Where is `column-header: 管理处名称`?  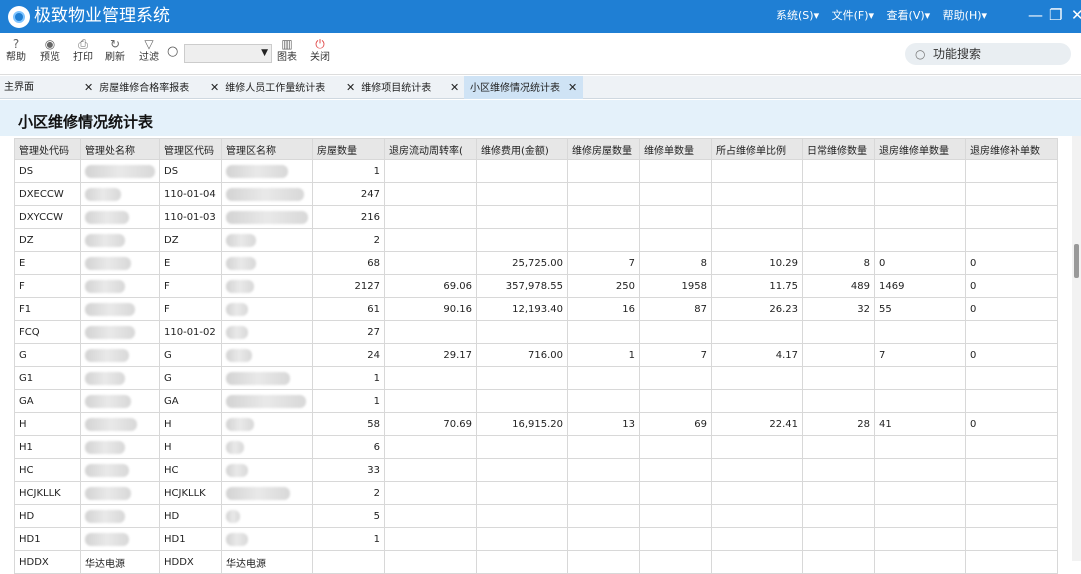
column-header: 管理处名称 is located at coordinates (120, 149).